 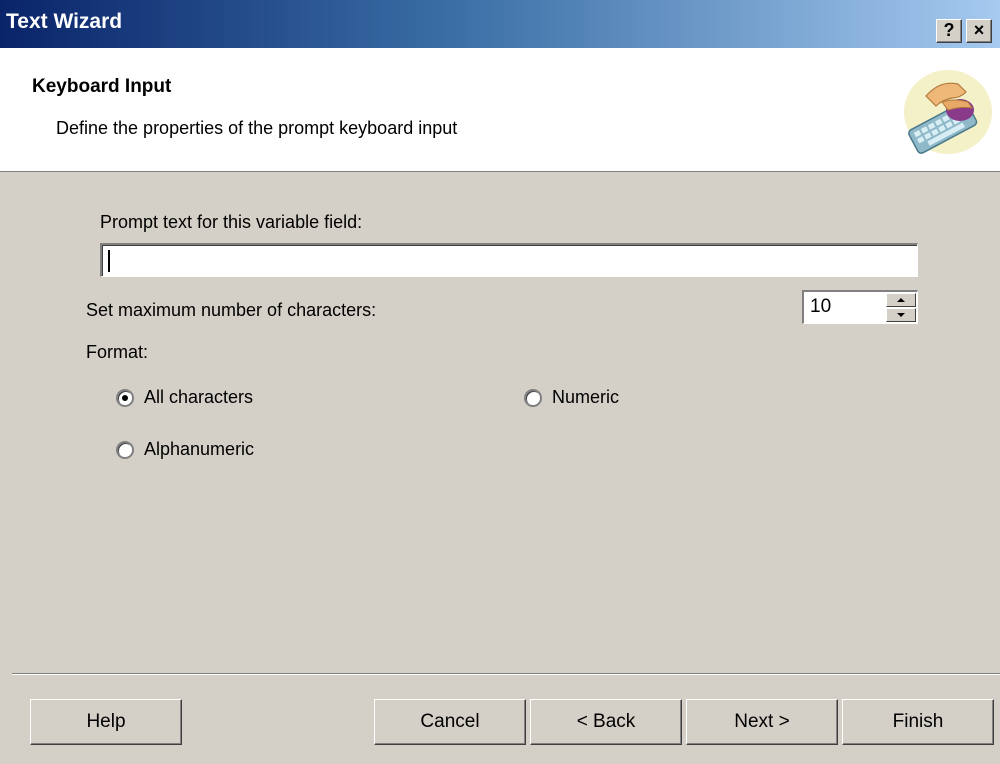 What do you see at coordinates (506, 674) in the screenshot?
I see `footer-divider` at bounding box center [506, 674].